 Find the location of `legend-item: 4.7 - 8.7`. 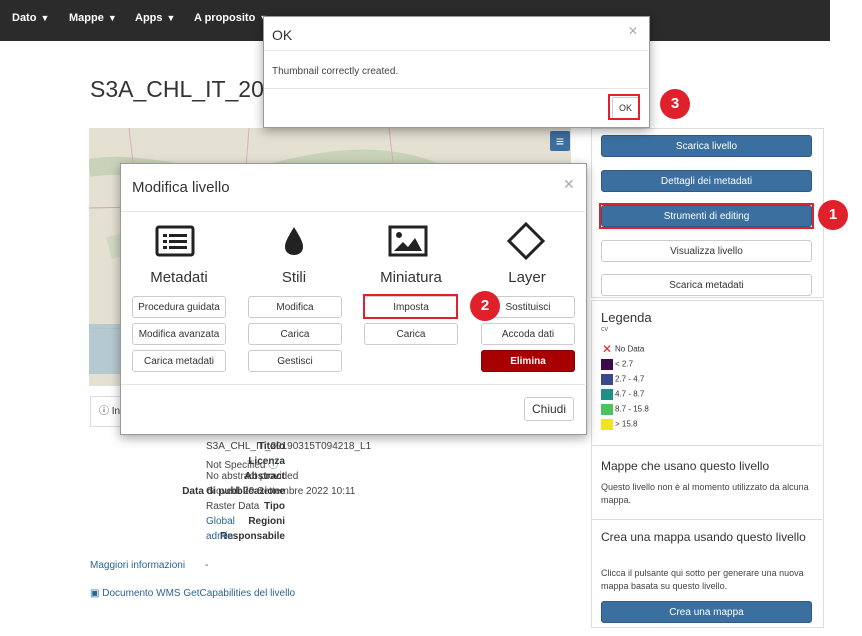

legend-item: 4.7 - 8.7 is located at coordinates (622, 394).